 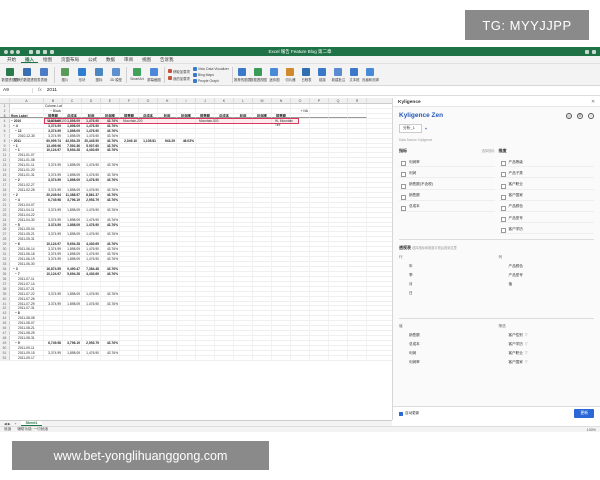 I want to click on row-number: 20, so click(x=5, y=199).